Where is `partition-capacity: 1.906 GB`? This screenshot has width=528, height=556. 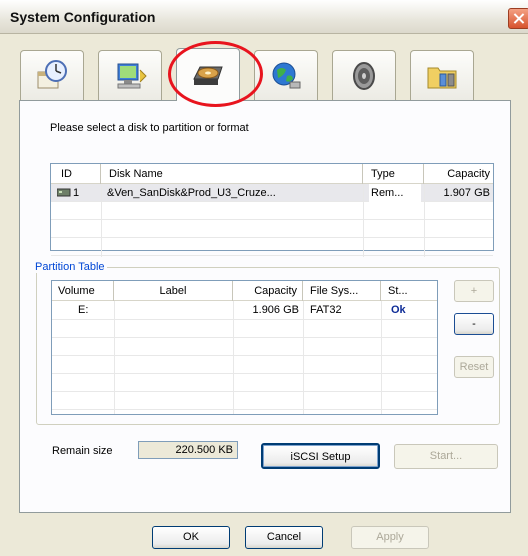 partition-capacity: 1.906 GB is located at coordinates (275, 310).